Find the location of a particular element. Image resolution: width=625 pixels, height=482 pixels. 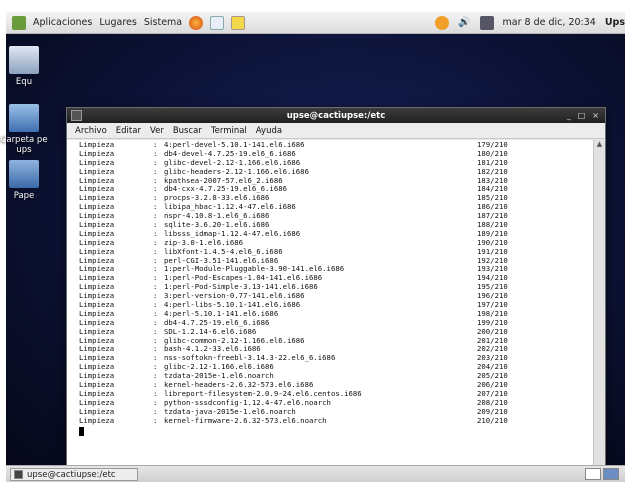

maximize-button: □ is located at coordinates (582, 115).